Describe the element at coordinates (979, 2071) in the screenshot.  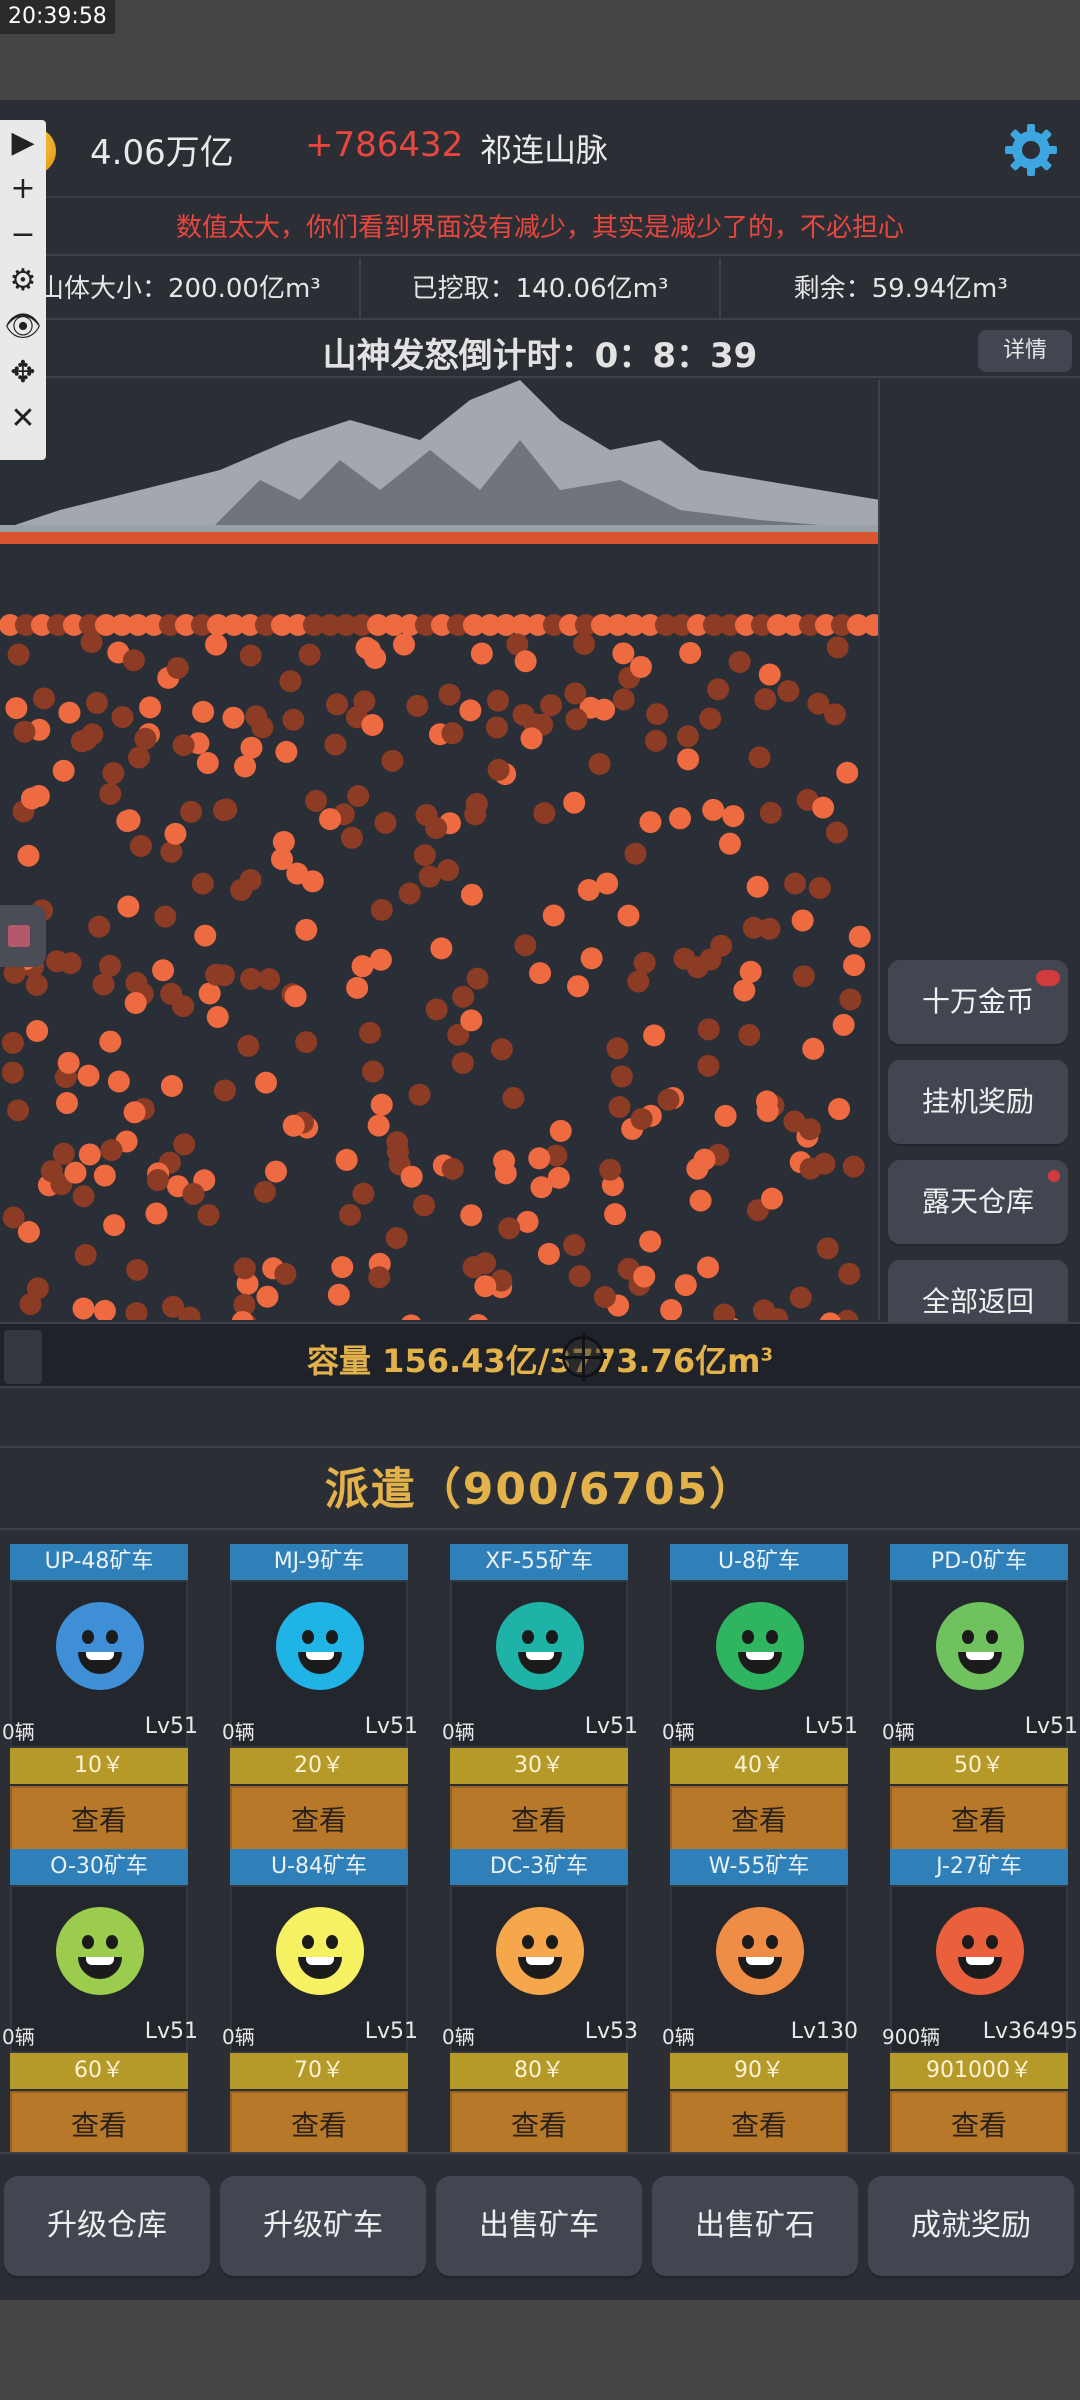
I see `truck-price-button: 901000￥` at that location.